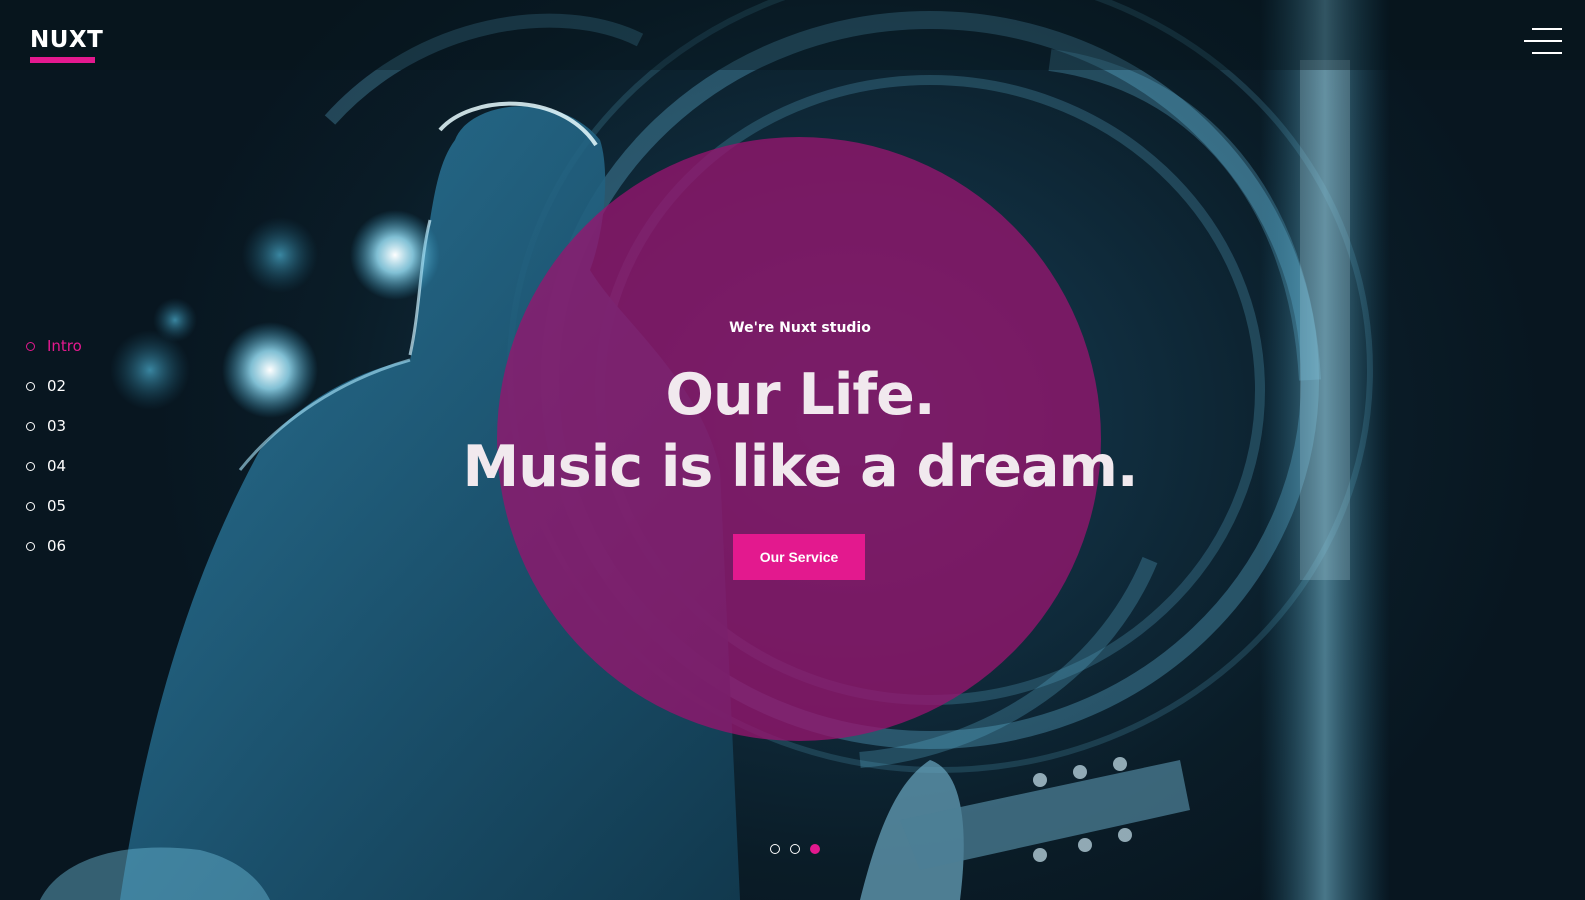 This screenshot has height=900, width=1585. I want to click on slider-pagination, so click(795, 849).